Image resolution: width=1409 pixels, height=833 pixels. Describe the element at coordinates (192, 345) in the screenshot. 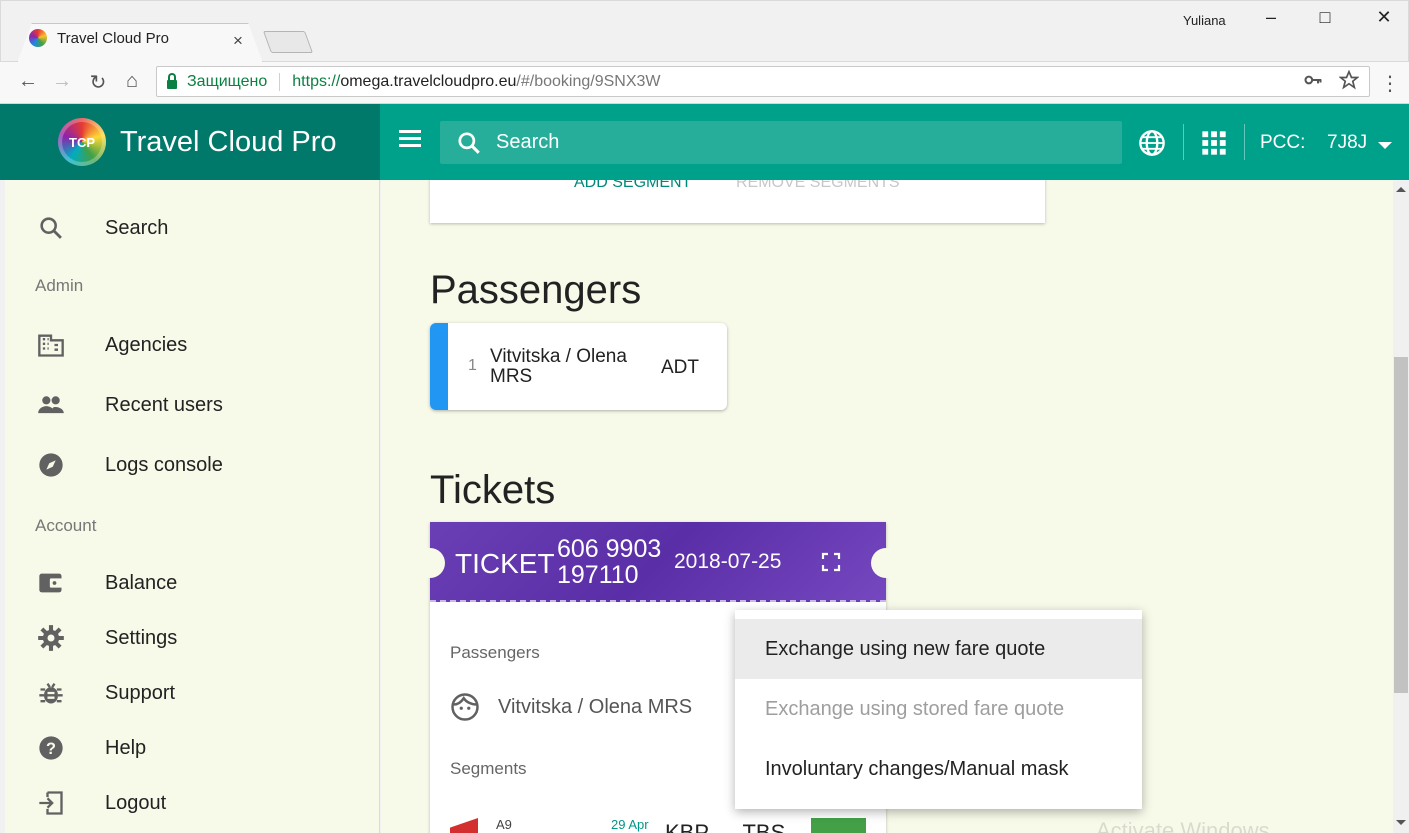

I see `sidebar-item-agencies: Agencies` at that location.